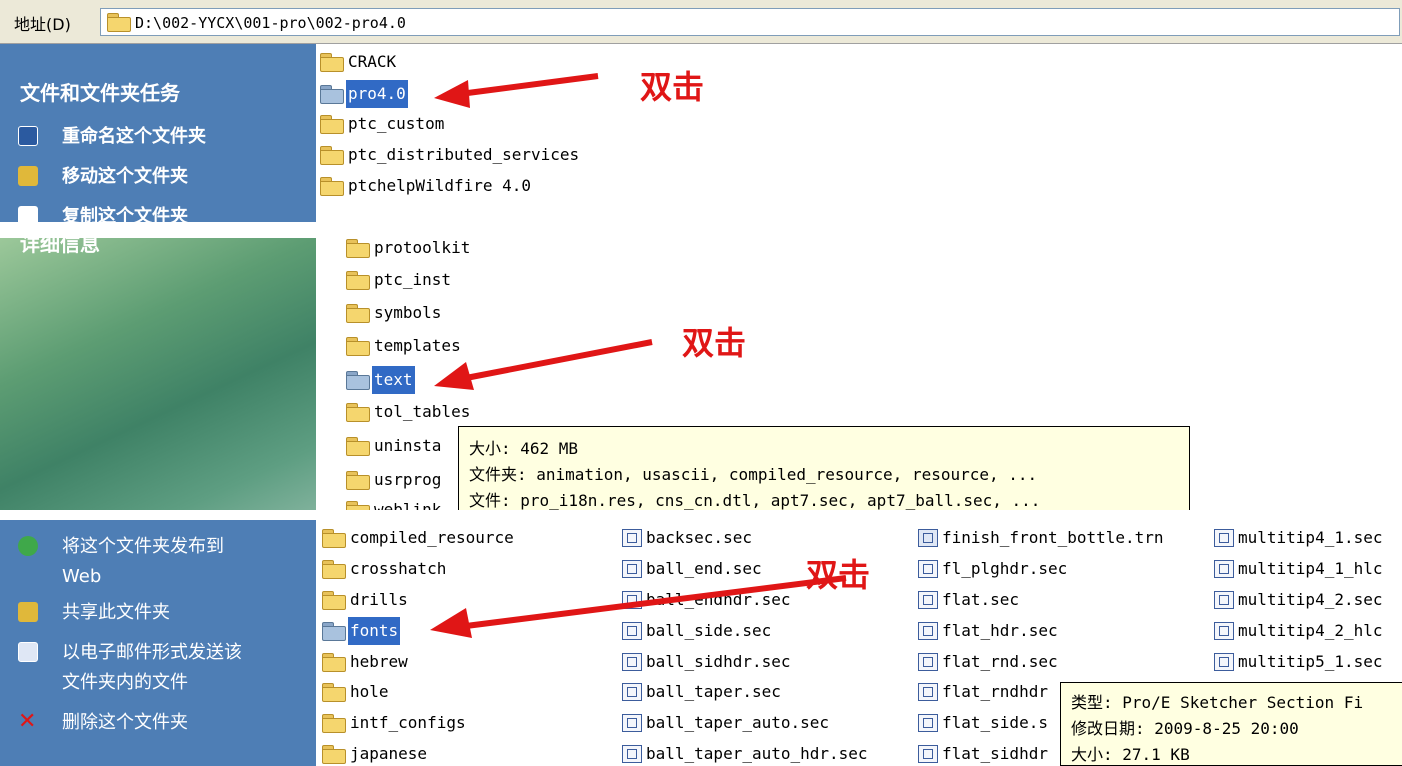 This screenshot has width=1402, height=766. What do you see at coordinates (42, 24) in the screenshot?
I see `address-label: 地址(D)` at bounding box center [42, 24].